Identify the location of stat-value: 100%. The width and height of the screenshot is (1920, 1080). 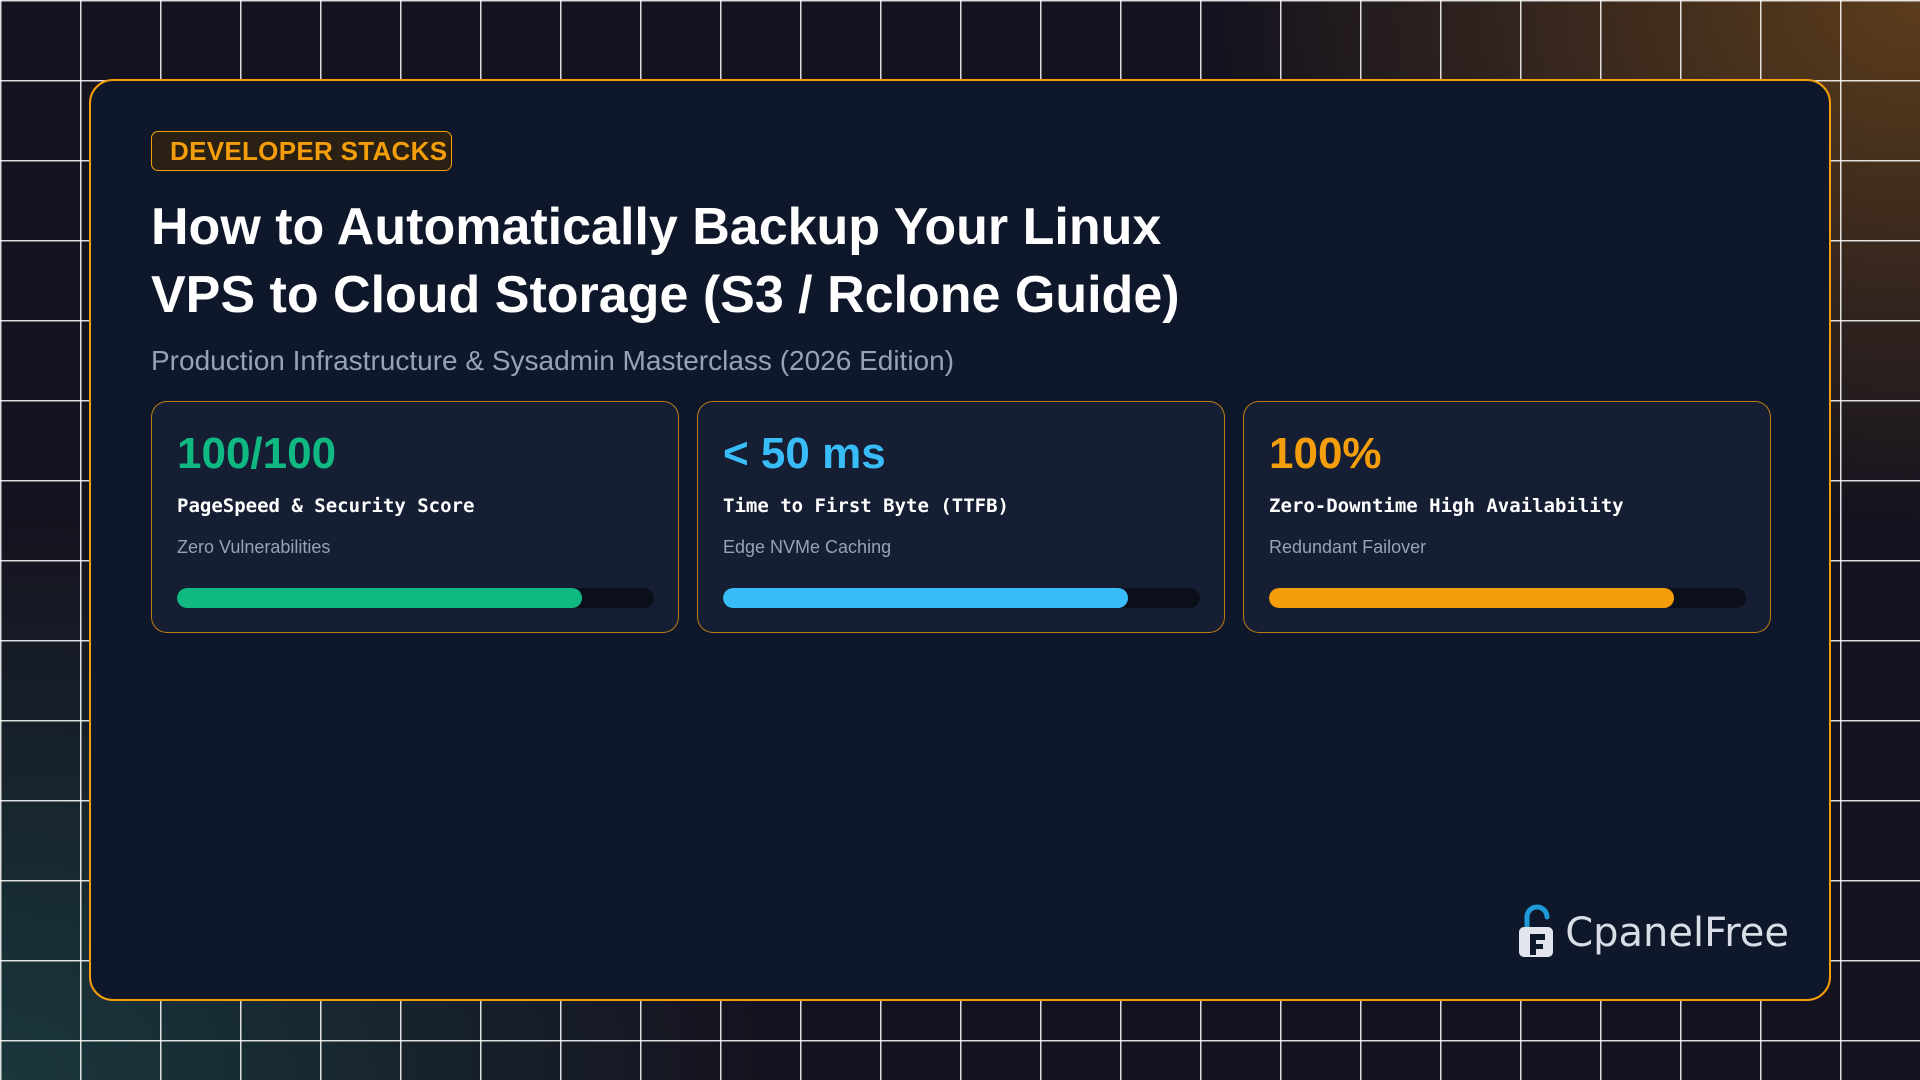
(1325, 453).